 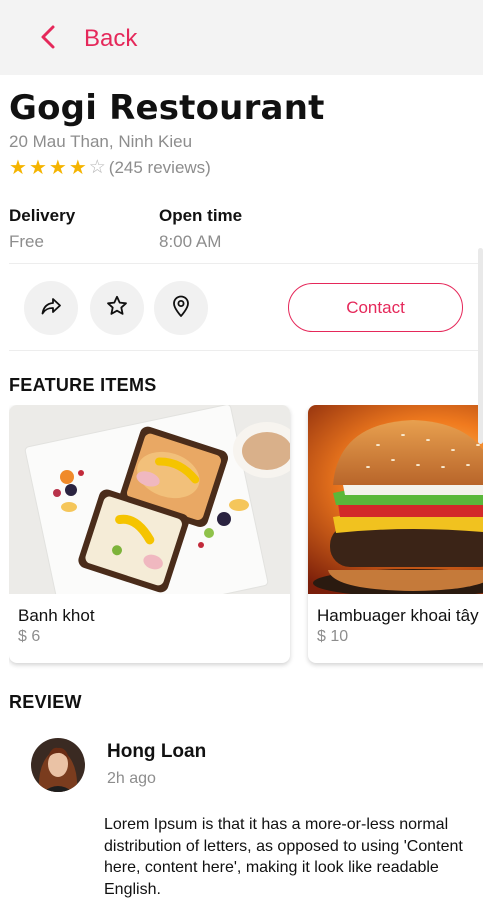 I want to click on reviewer-name: Hong Loan, so click(x=157, y=751).